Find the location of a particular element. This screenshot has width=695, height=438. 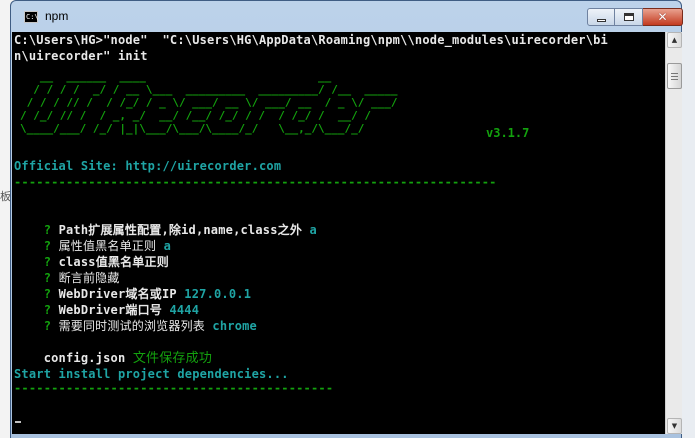

prompt-line: ? class值黑名单正则 is located at coordinates (91, 253).